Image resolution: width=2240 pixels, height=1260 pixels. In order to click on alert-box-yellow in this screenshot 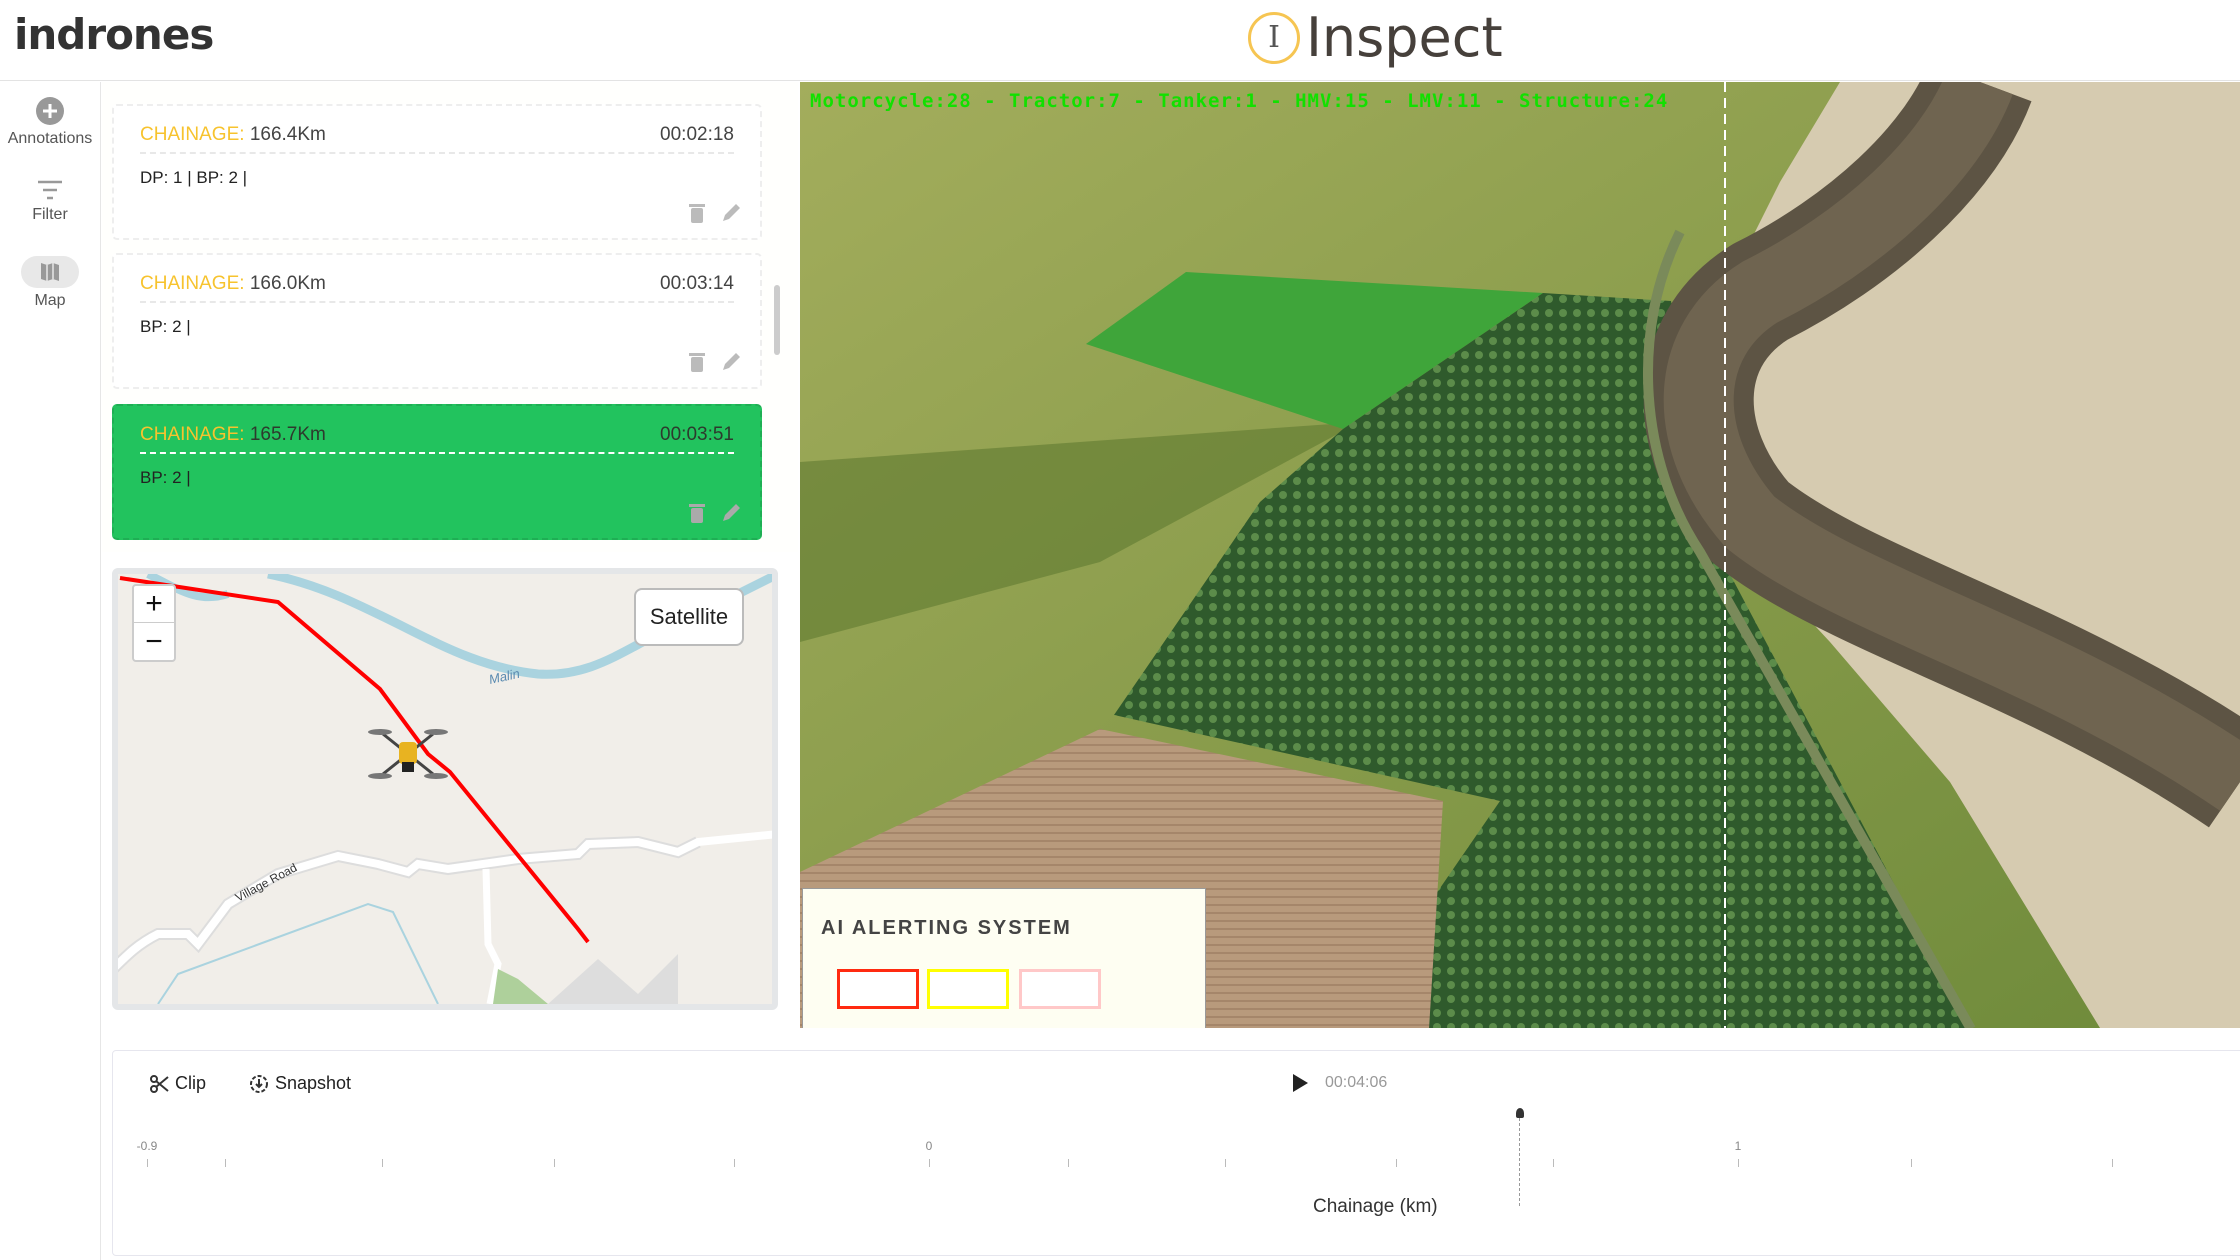, I will do `click(968, 989)`.